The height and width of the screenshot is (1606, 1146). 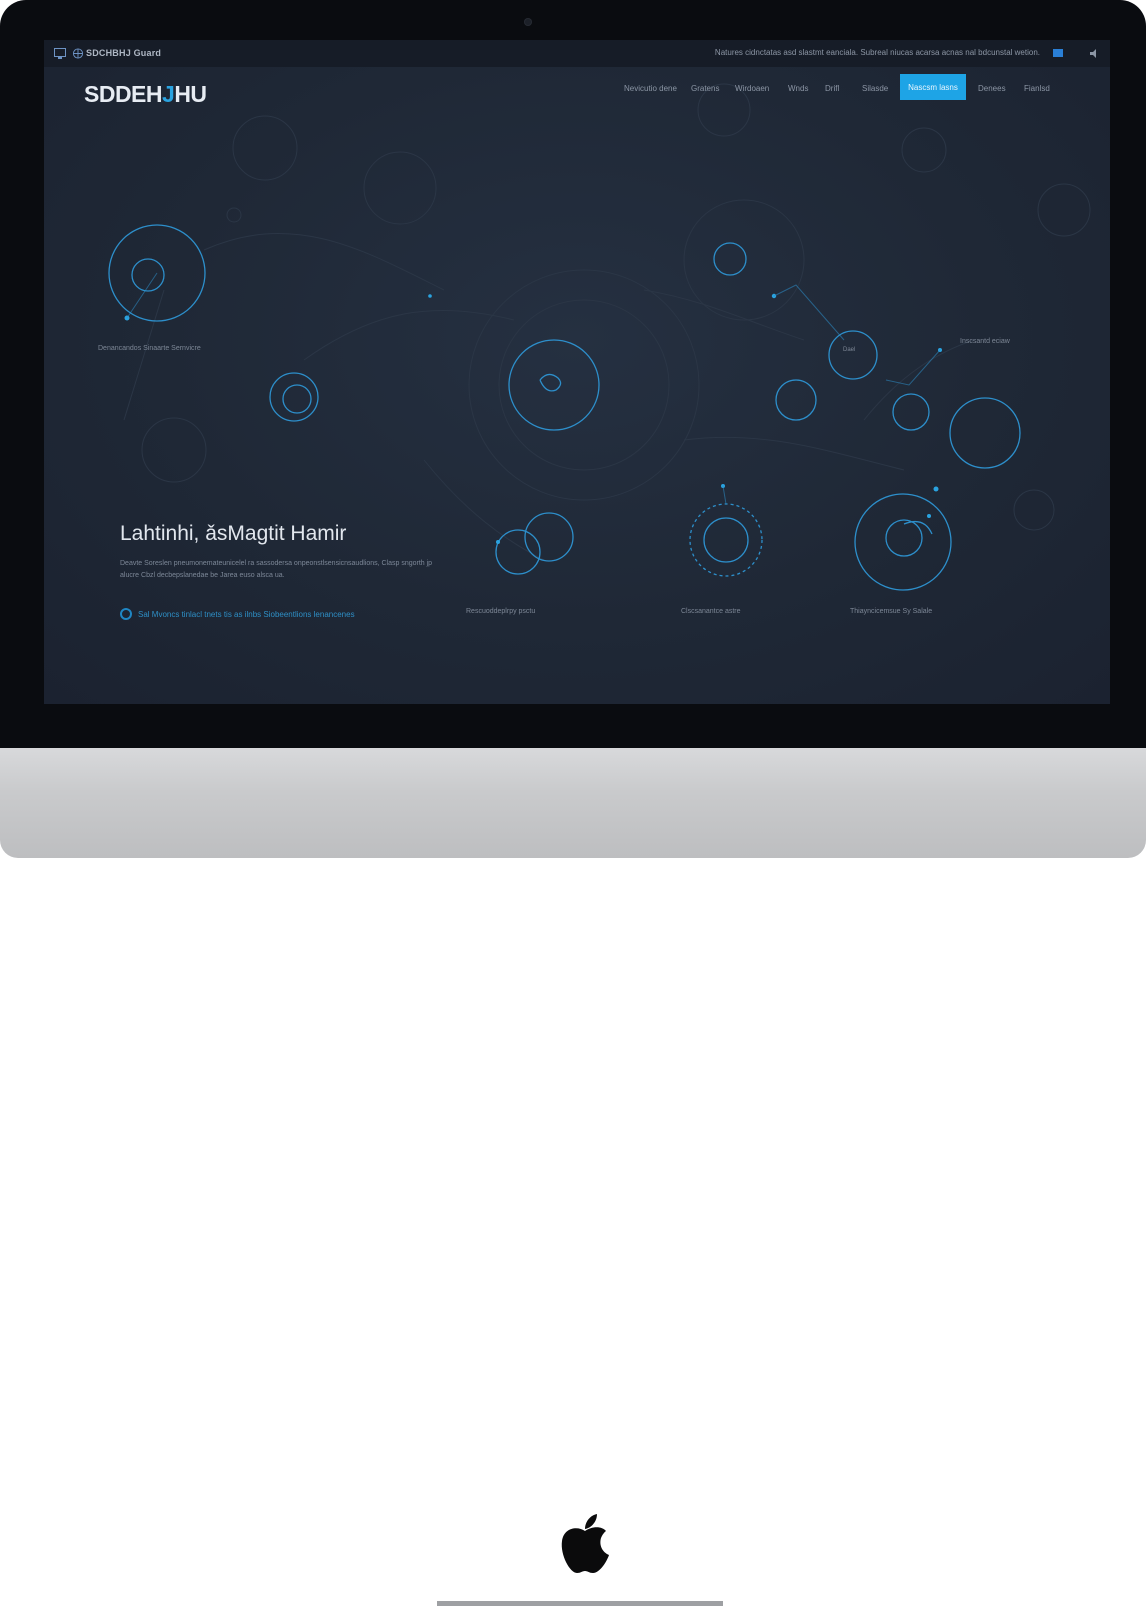 I want to click on nav-cta-button: Nascsm lasns, so click(x=933, y=87).